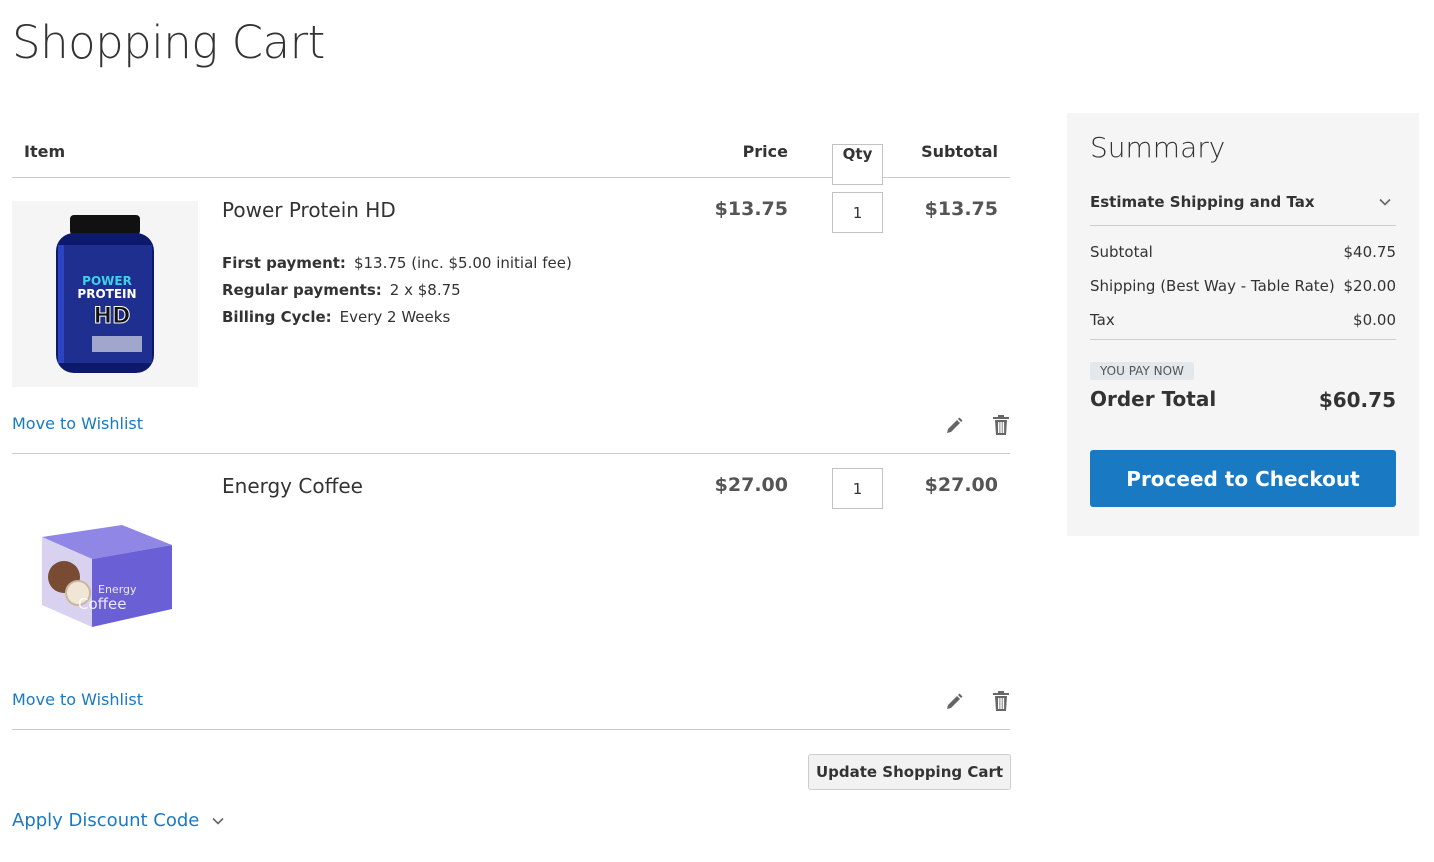  What do you see at coordinates (309, 210) in the screenshot?
I see `product-name: Power Protein HD` at bounding box center [309, 210].